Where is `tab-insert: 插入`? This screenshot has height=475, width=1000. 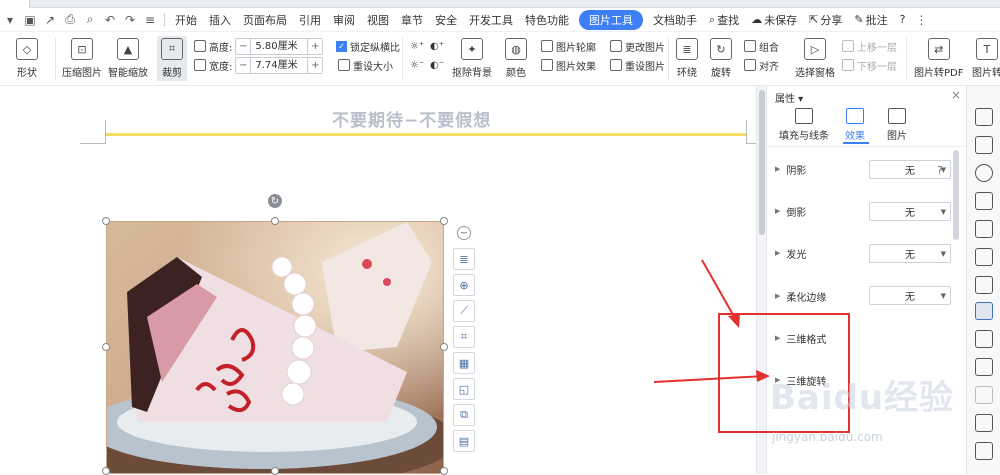 tab-insert: 插入 is located at coordinates (220, 20).